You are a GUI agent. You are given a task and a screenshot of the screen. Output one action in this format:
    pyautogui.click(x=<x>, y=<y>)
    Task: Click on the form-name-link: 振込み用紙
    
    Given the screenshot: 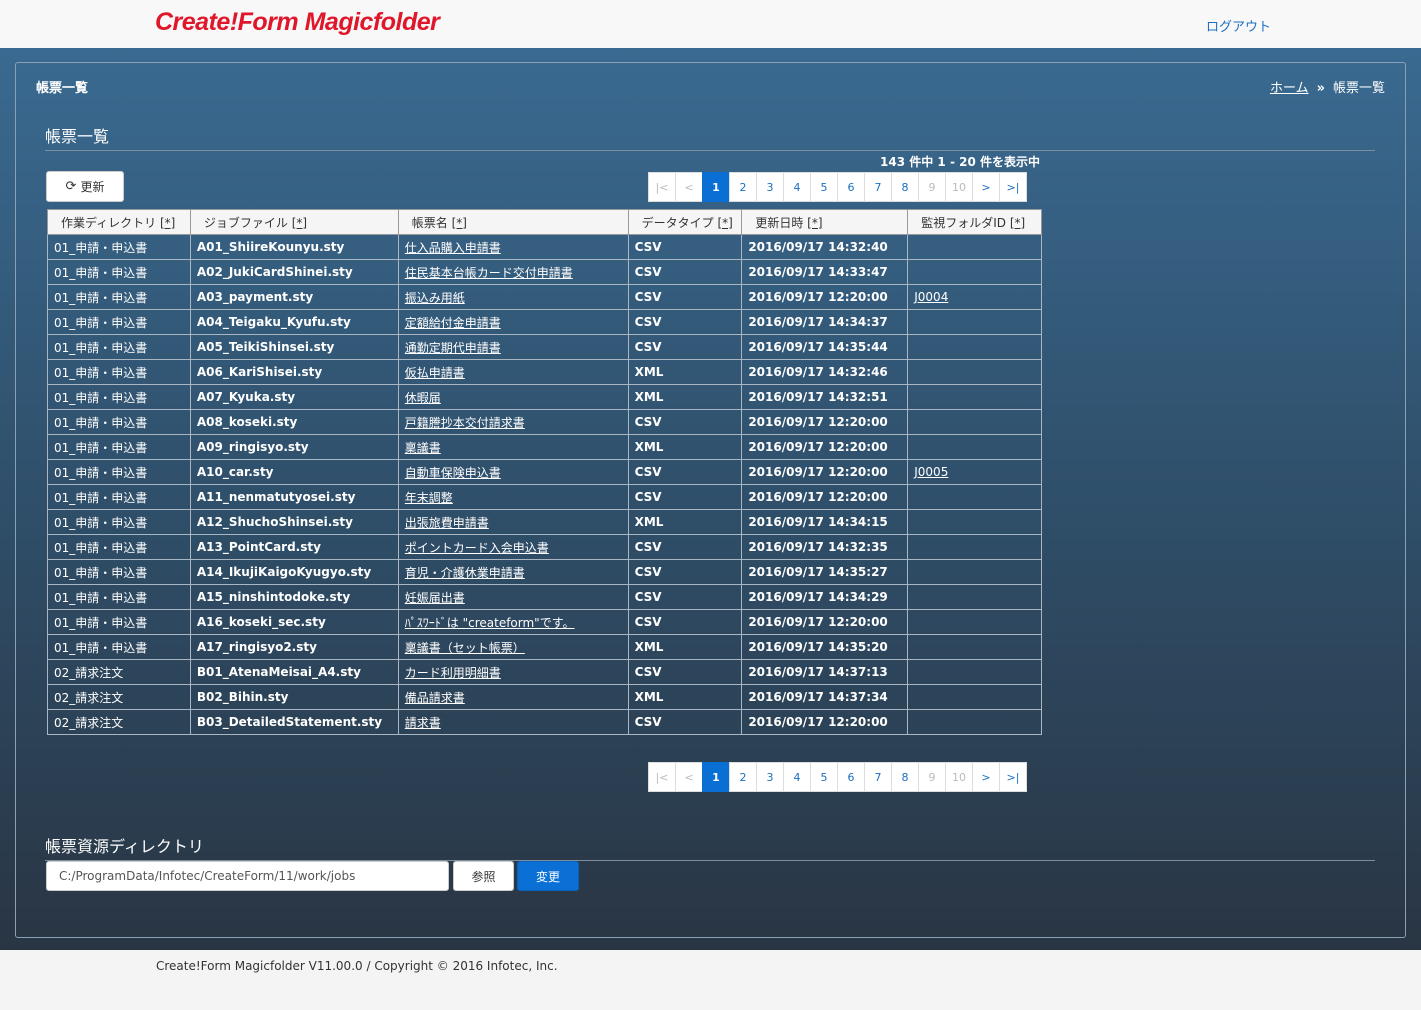 What is the action you would take?
    pyautogui.click(x=435, y=298)
    